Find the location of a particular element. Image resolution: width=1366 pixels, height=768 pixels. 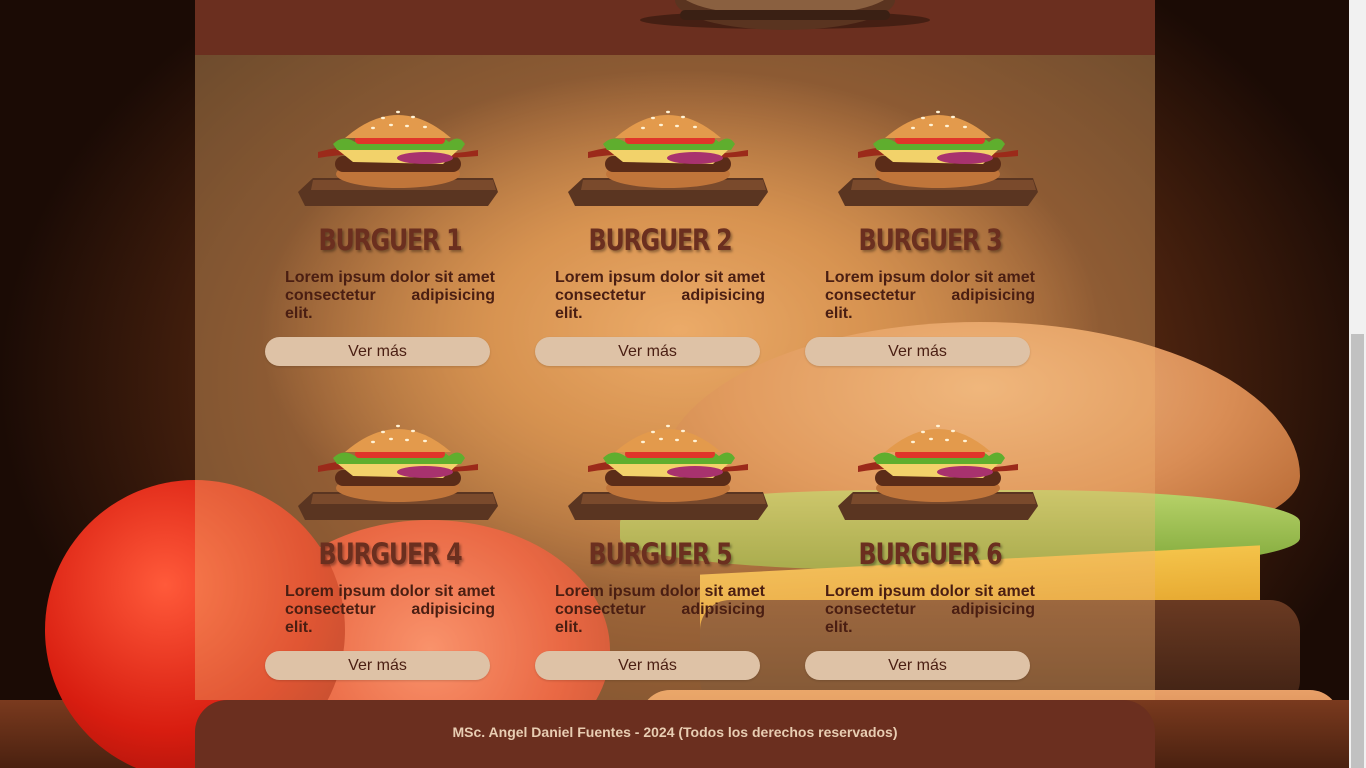

product-title: BURGUER 1 is located at coordinates (390, 240).